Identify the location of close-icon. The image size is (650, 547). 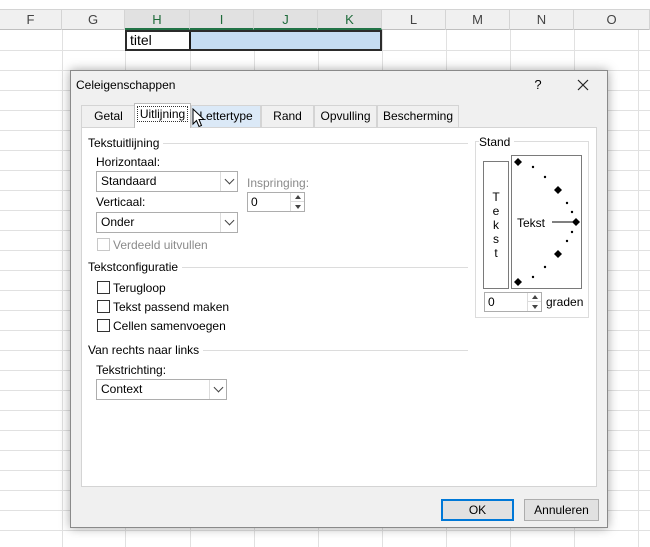
(583, 85).